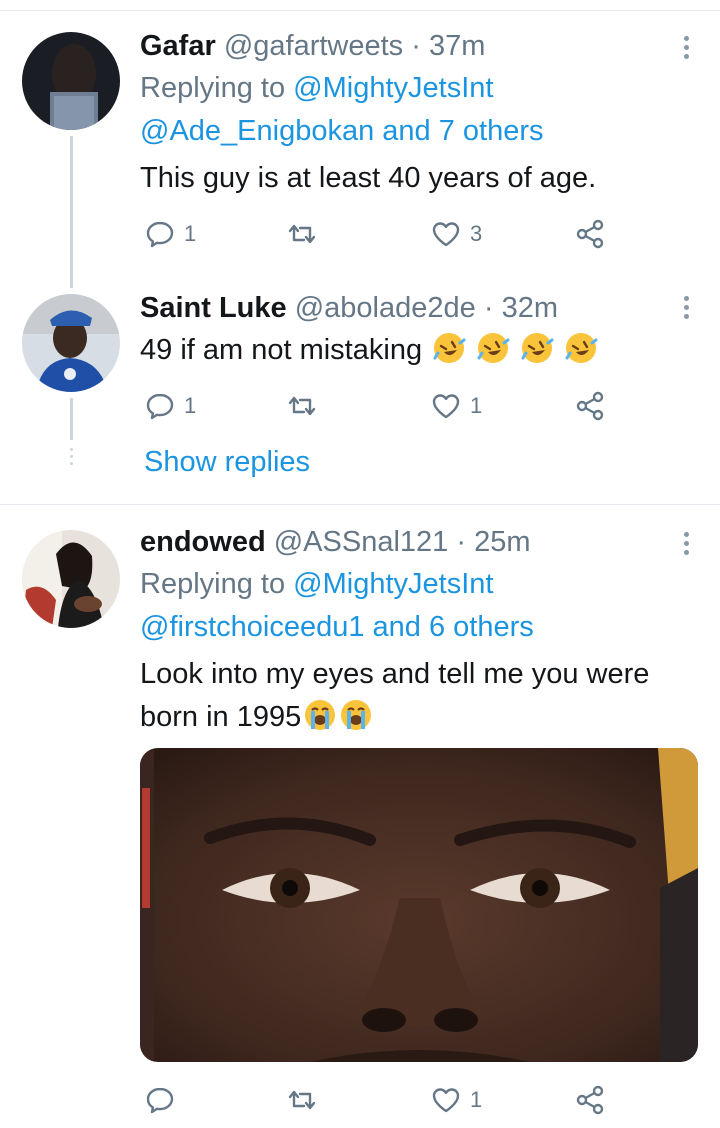 The width and height of the screenshot is (720, 1128). What do you see at coordinates (213, 308) in the screenshot?
I see `display-name: Saint Luke` at bounding box center [213, 308].